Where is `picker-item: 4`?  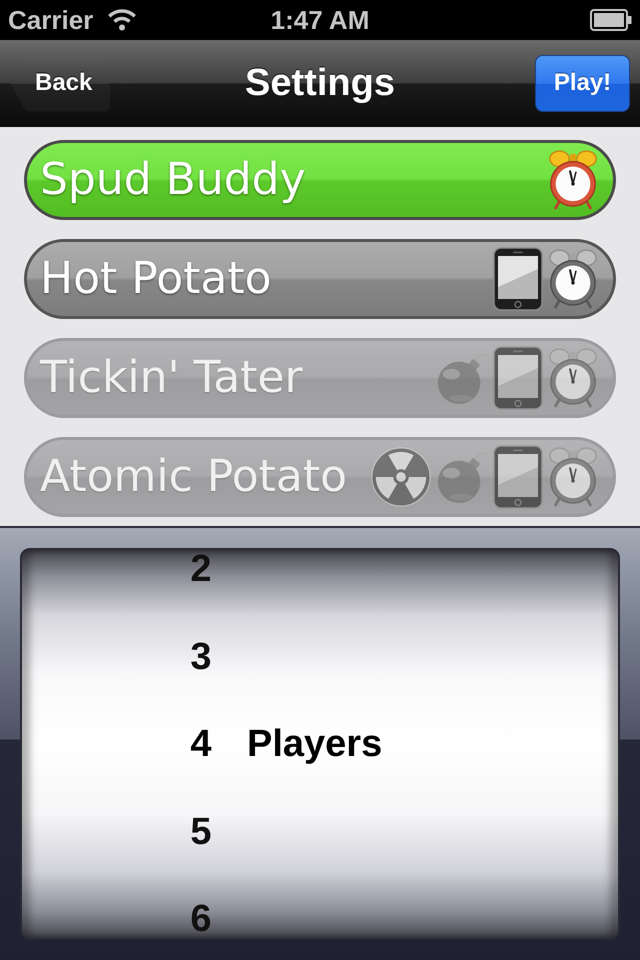
picker-item: 4 is located at coordinates (201, 744).